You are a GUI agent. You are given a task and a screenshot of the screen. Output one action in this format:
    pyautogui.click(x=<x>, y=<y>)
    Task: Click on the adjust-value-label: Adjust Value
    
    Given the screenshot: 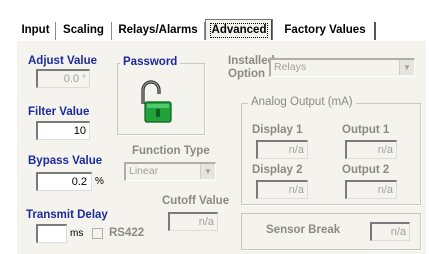 What is the action you would take?
    pyautogui.click(x=63, y=61)
    